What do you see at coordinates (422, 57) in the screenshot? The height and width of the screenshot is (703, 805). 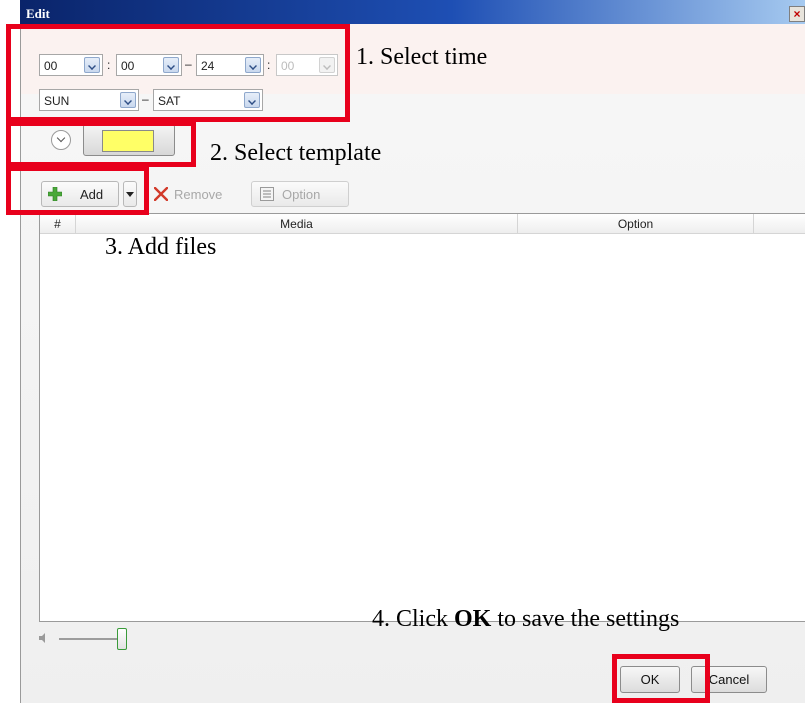 I see `annotation-select-time: 1. Select time` at bounding box center [422, 57].